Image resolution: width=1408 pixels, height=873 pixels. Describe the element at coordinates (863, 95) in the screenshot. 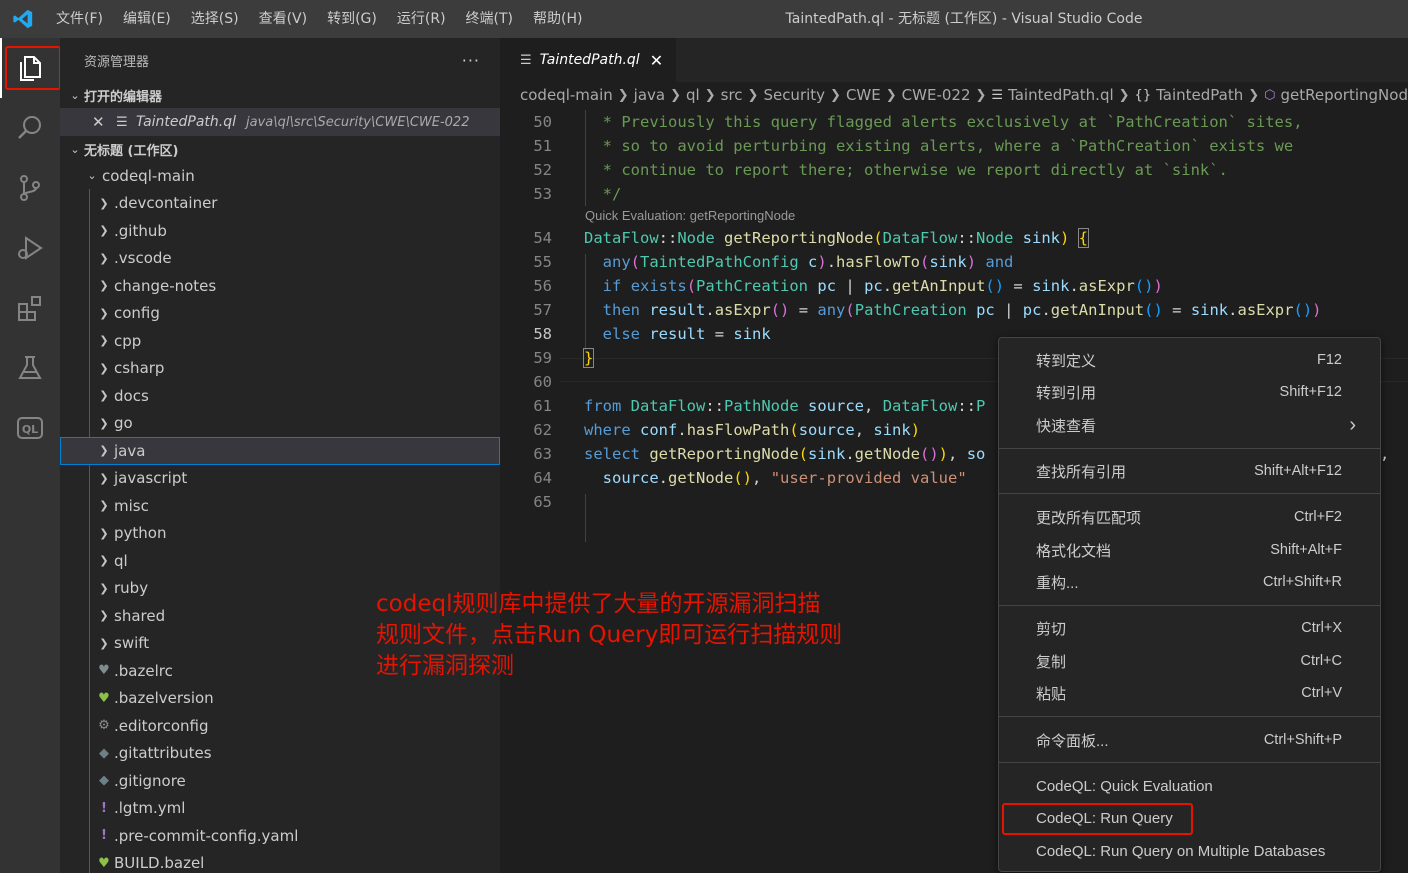

I see `breadcrumb-item: CWE` at that location.